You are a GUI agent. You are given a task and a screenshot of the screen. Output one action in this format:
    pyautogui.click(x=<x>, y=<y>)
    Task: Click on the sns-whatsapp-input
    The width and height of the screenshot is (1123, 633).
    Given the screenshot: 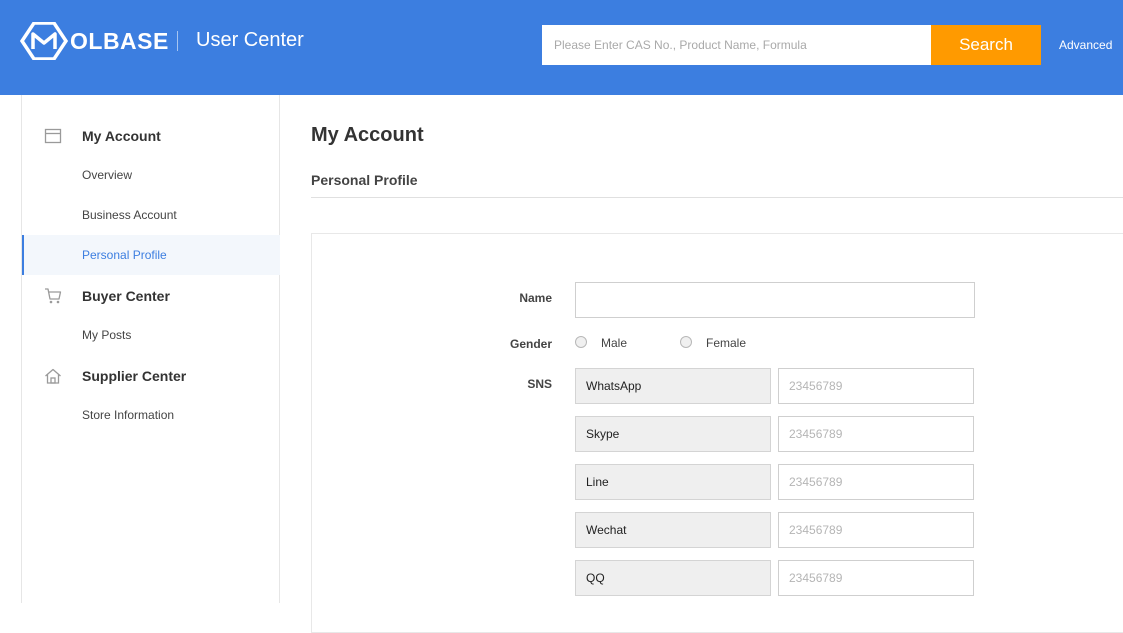 What is the action you would take?
    pyautogui.click(x=876, y=386)
    